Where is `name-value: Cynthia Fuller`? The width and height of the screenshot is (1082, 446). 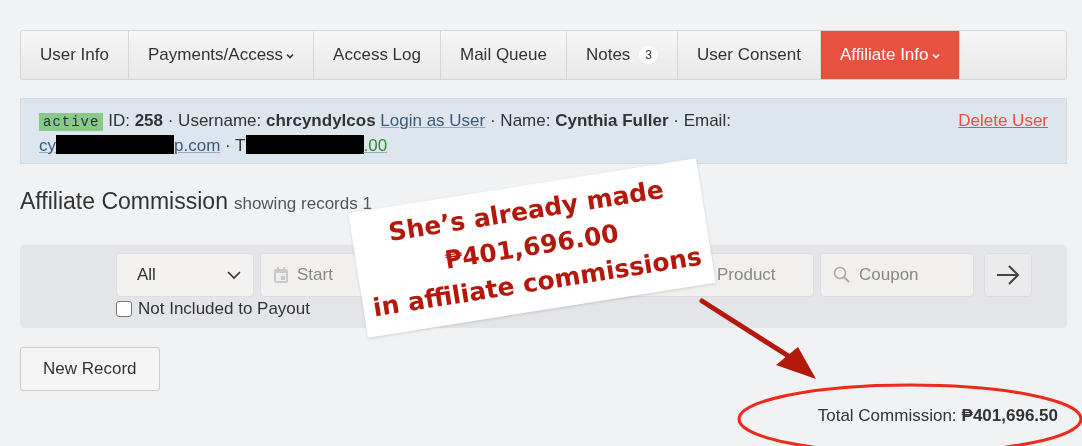 name-value: Cynthia Fuller is located at coordinates (612, 120).